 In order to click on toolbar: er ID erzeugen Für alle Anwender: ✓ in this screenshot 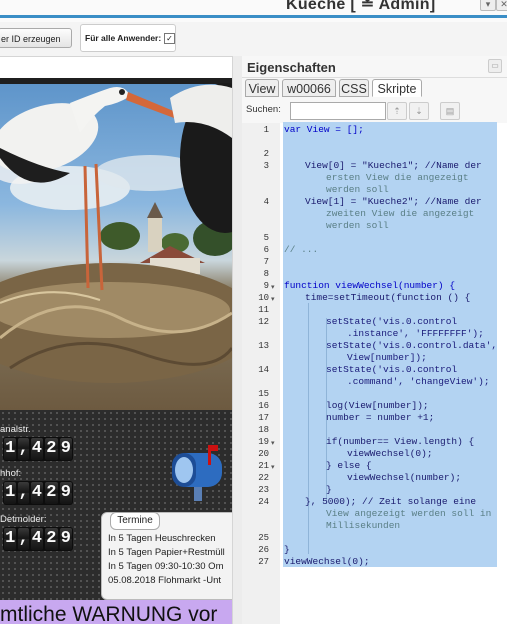, I will do `click(253, 39)`.